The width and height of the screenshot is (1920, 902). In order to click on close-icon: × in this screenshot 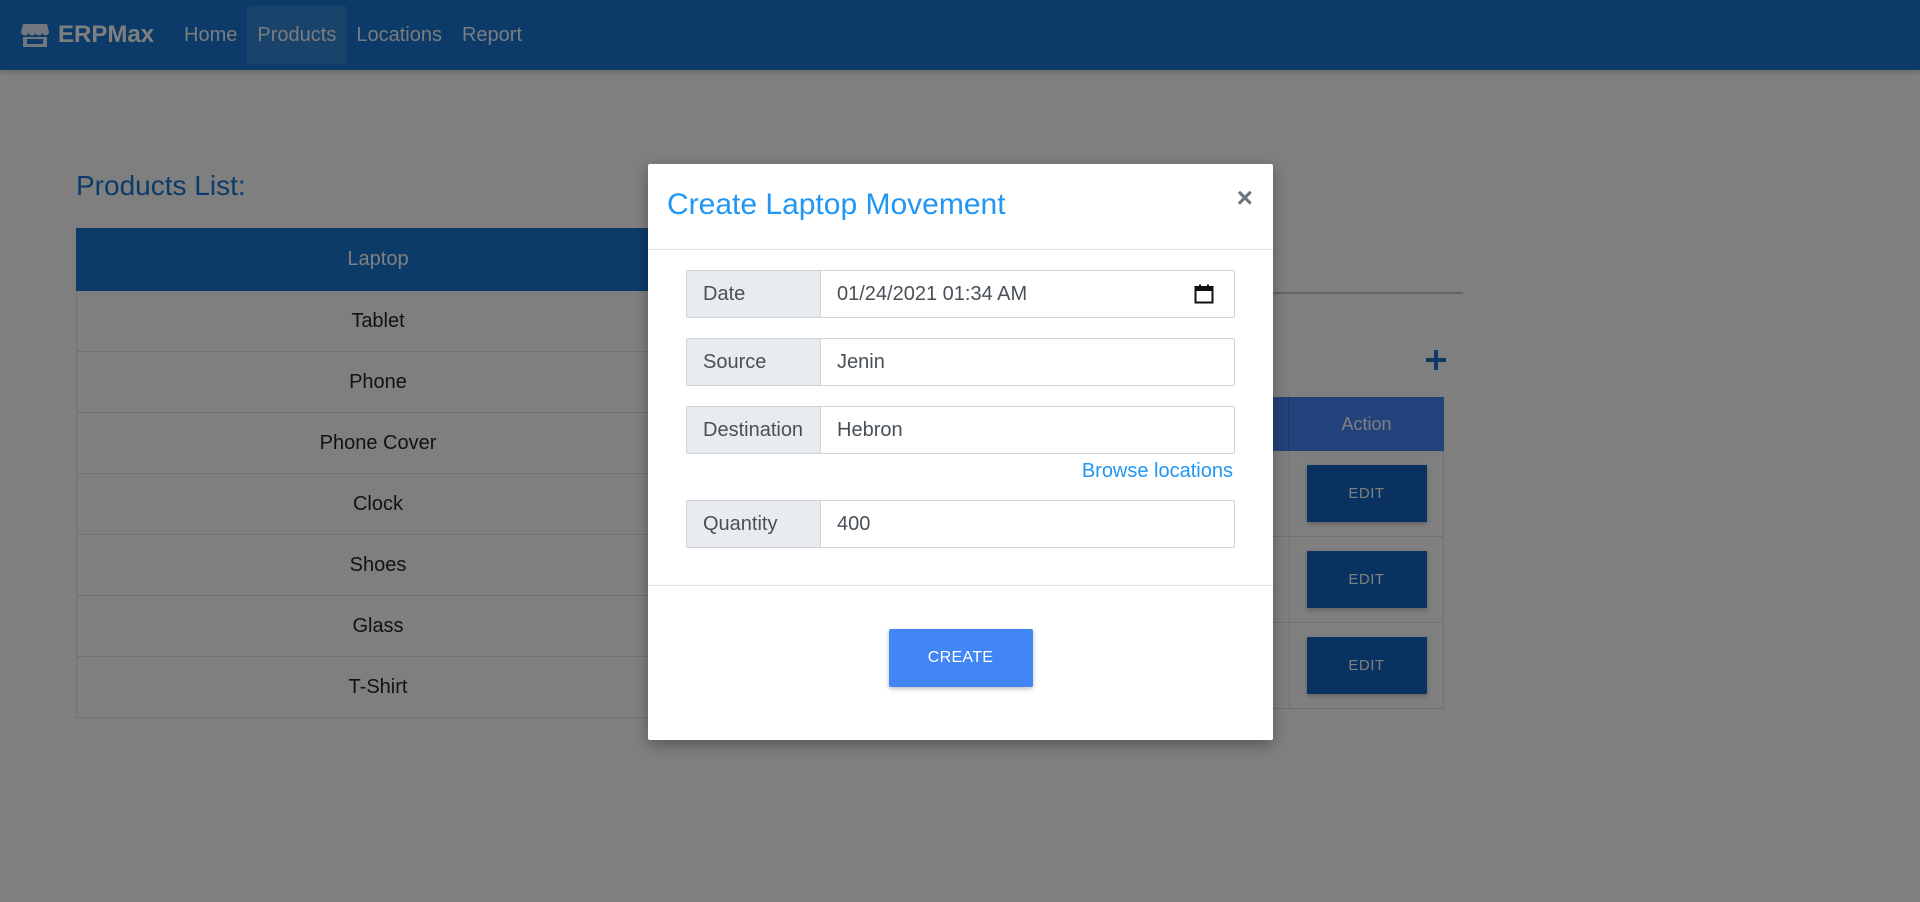, I will do `click(1245, 198)`.